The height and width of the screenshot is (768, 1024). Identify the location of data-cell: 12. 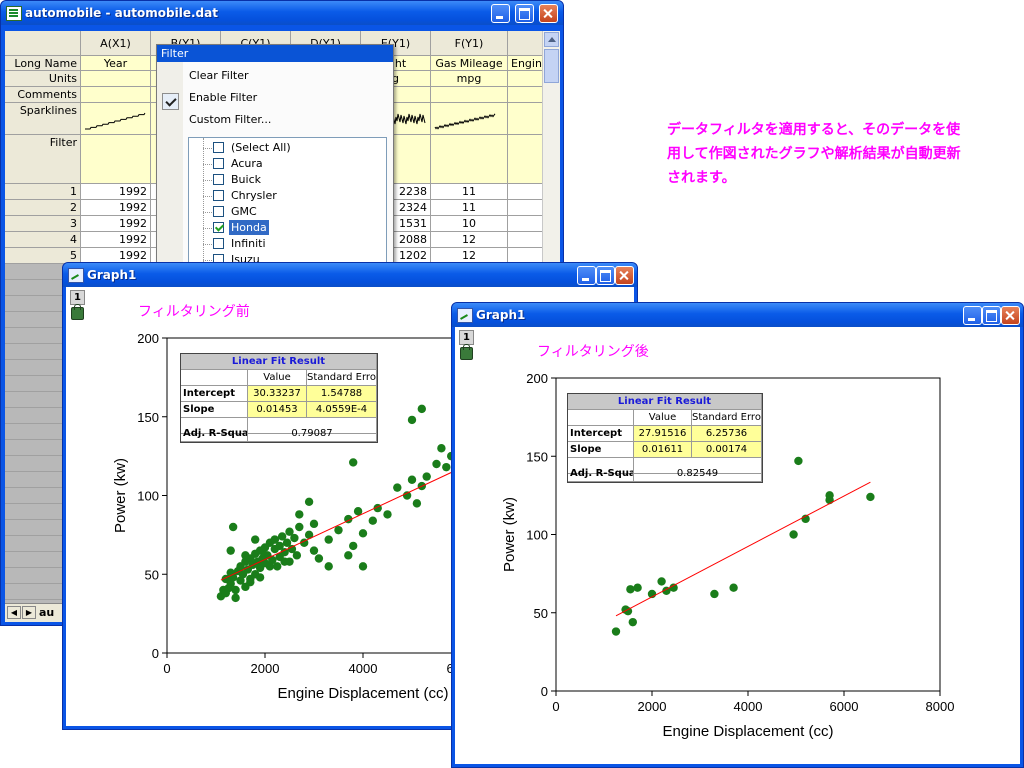
(469, 240).